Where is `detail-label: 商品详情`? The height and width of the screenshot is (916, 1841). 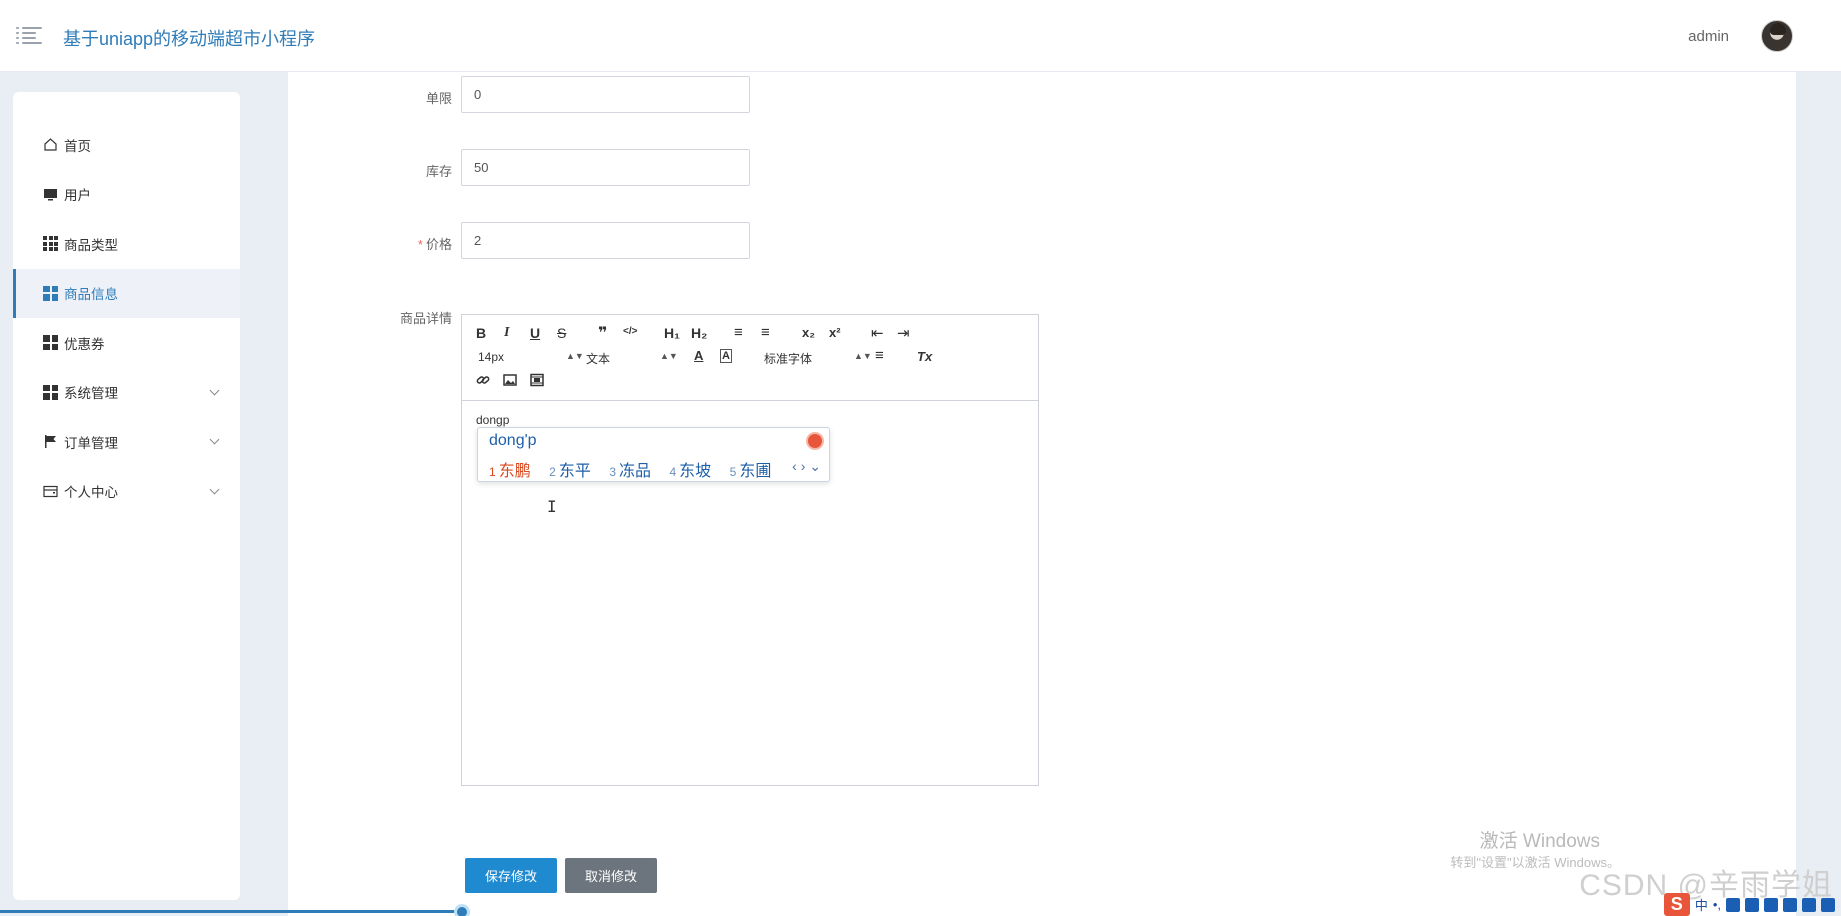 detail-label: 商品详情 is located at coordinates (425, 318).